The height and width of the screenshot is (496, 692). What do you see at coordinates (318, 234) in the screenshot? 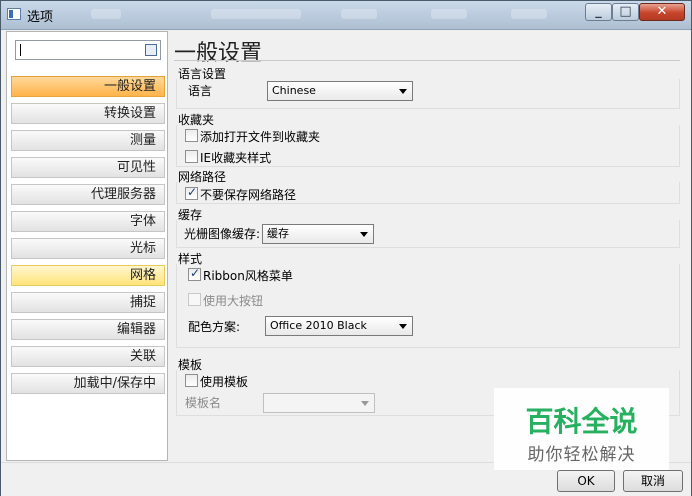
I see `raster-cache-select: 缓存` at bounding box center [318, 234].